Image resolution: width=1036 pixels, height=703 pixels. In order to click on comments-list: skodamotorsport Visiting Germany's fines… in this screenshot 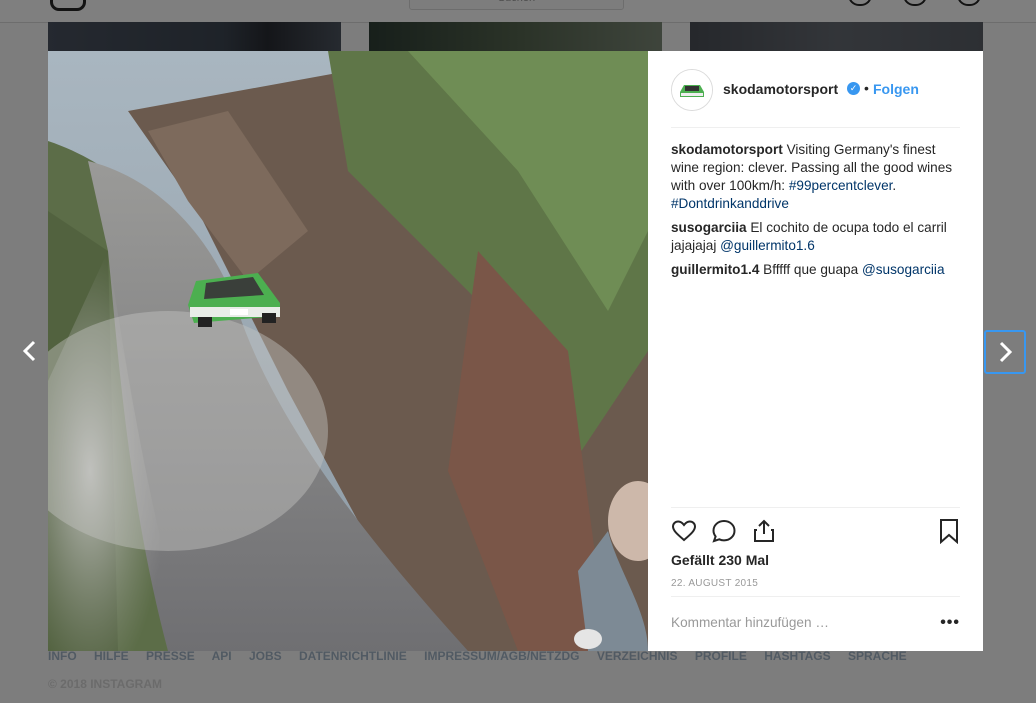, I will do `click(817, 213)`.